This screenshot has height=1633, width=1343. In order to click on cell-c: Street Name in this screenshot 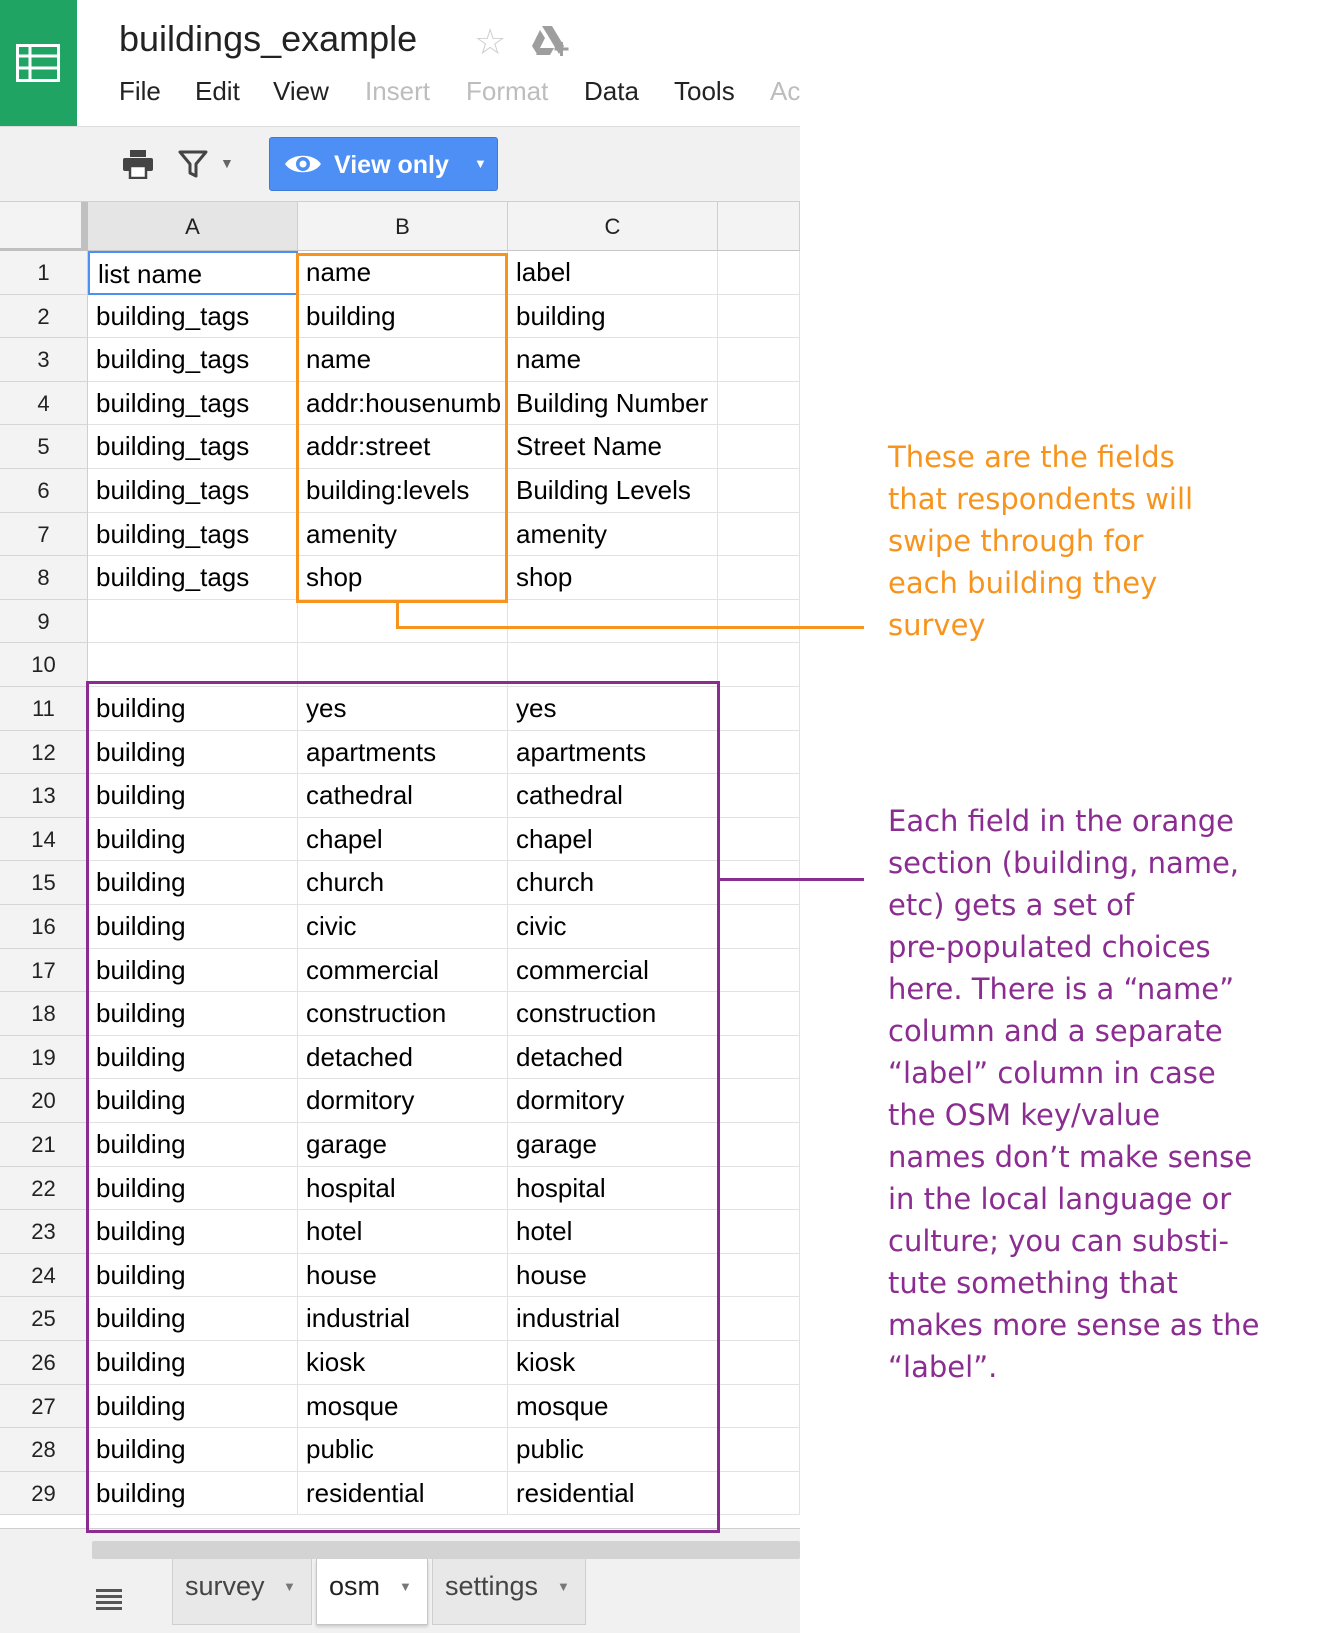, I will do `click(613, 447)`.